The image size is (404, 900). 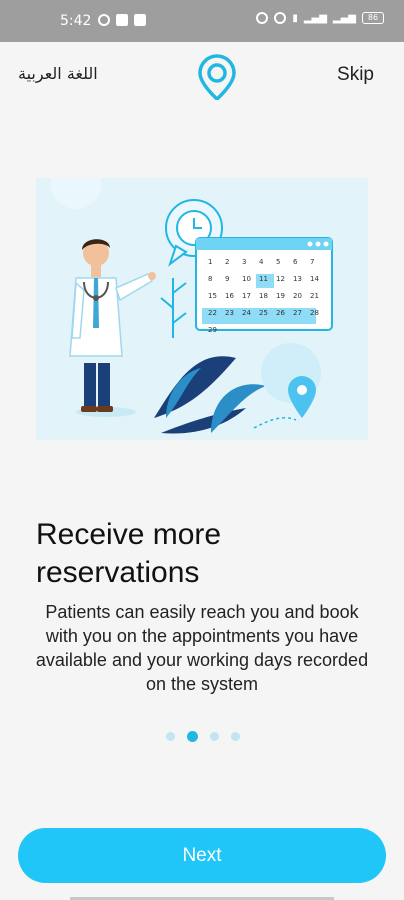 I want to click on next-button: Next, so click(x=202, y=855).